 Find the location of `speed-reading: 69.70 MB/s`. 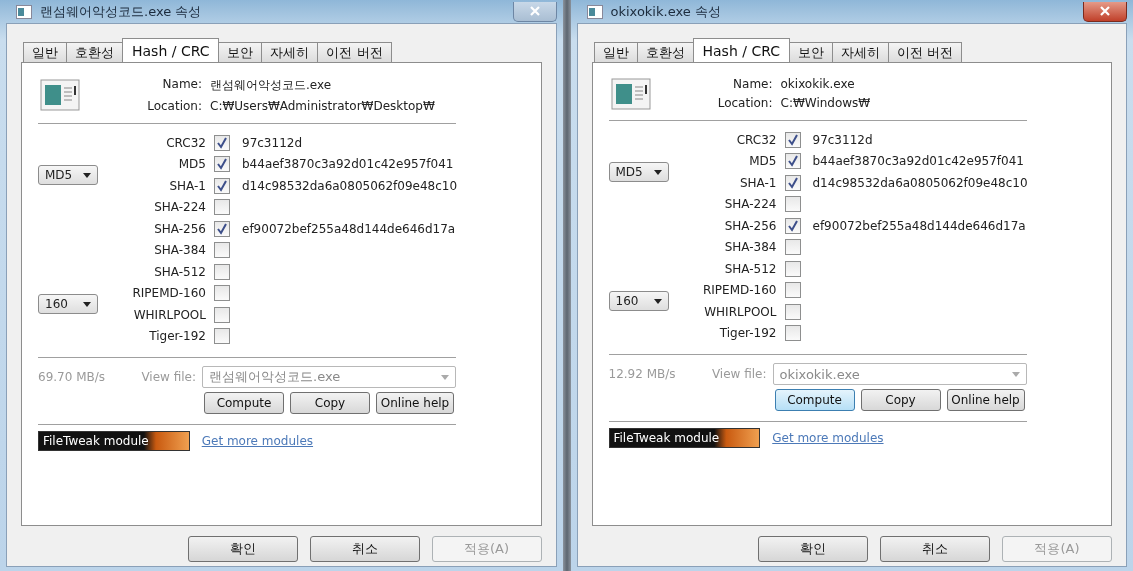

speed-reading: 69.70 MB/s is located at coordinates (72, 377).